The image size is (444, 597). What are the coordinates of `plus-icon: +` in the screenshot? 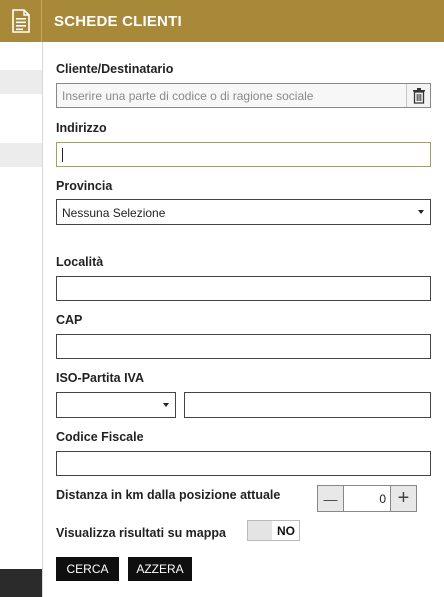 It's located at (403, 498).